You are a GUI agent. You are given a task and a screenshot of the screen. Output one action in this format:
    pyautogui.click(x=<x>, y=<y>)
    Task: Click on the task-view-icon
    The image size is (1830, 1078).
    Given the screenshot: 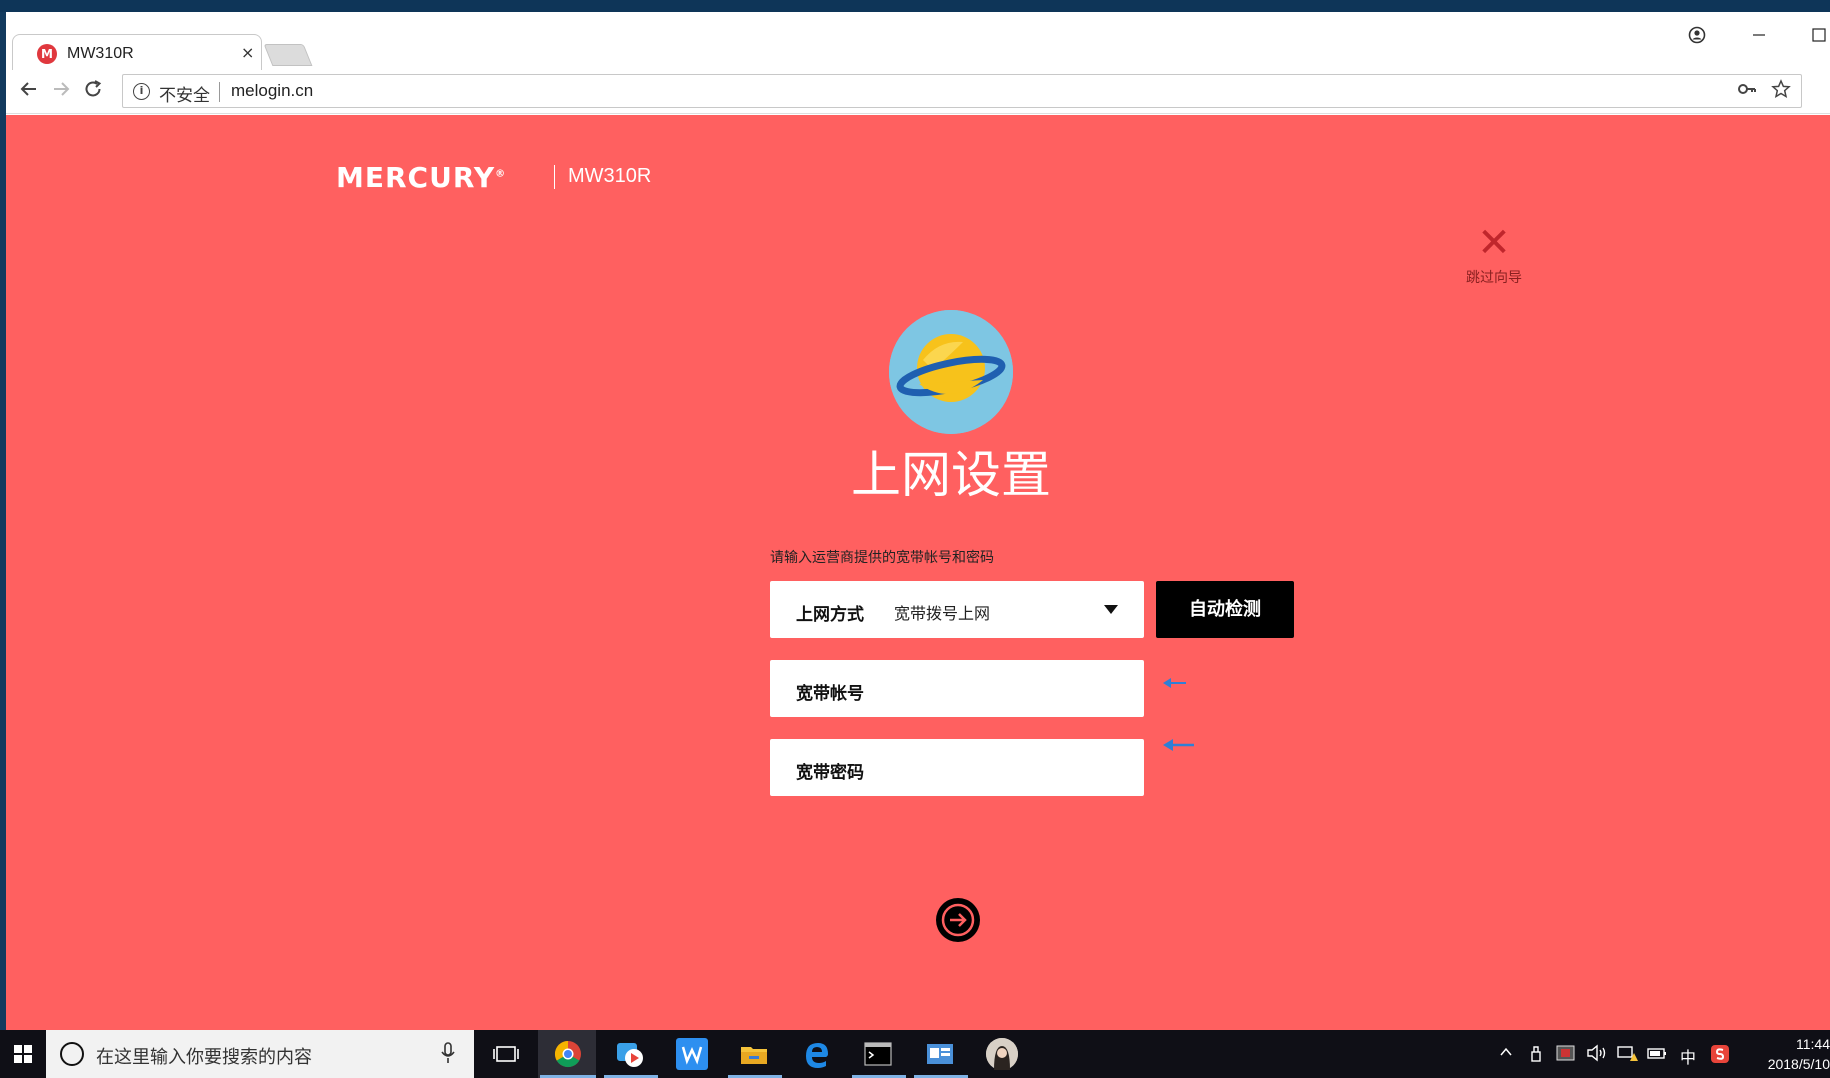 What is the action you would take?
    pyautogui.click(x=506, y=1054)
    